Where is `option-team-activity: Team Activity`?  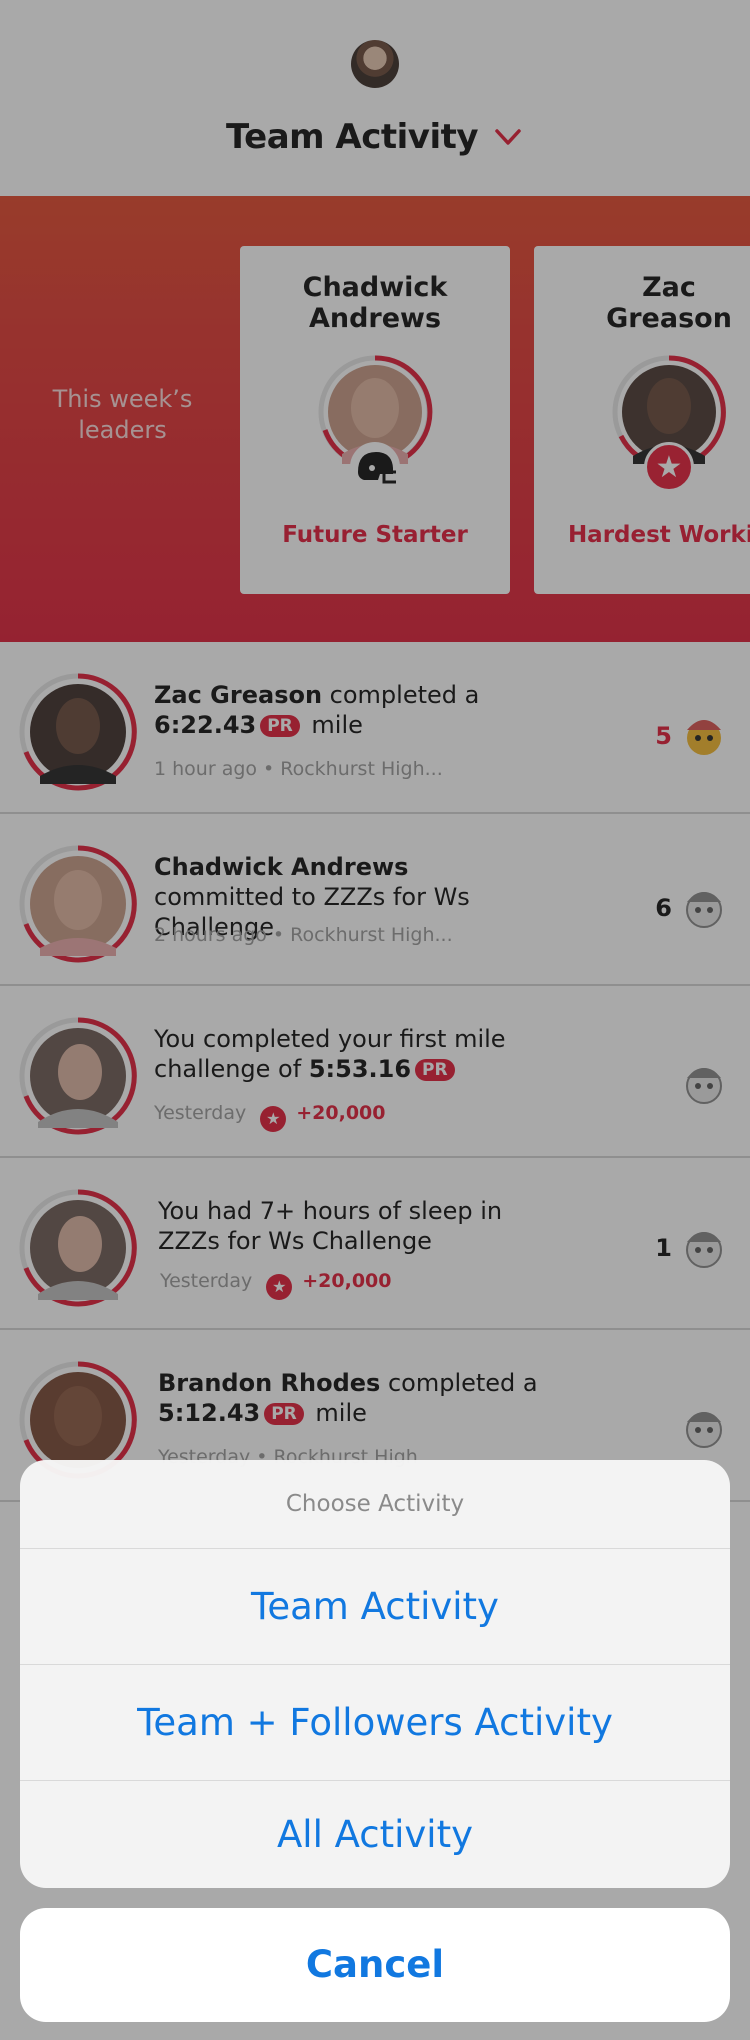
option-team-activity: Team Activity is located at coordinates (375, 1606).